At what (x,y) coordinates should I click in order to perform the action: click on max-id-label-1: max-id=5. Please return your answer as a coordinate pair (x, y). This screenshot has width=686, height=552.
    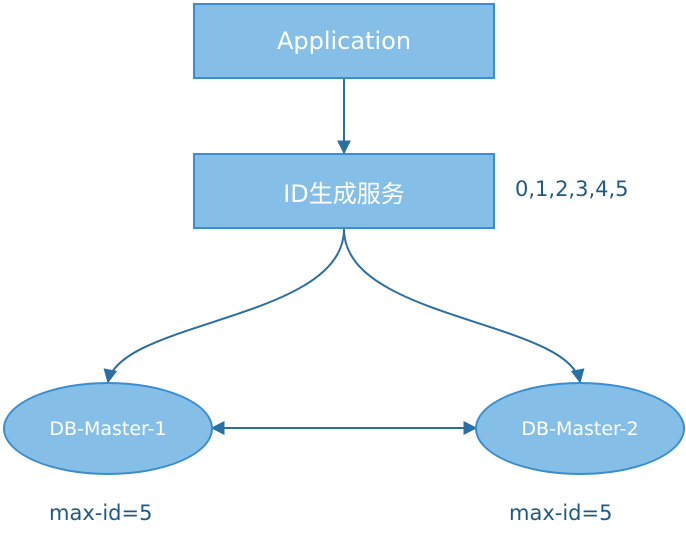
    Looking at the image, I should click on (101, 513).